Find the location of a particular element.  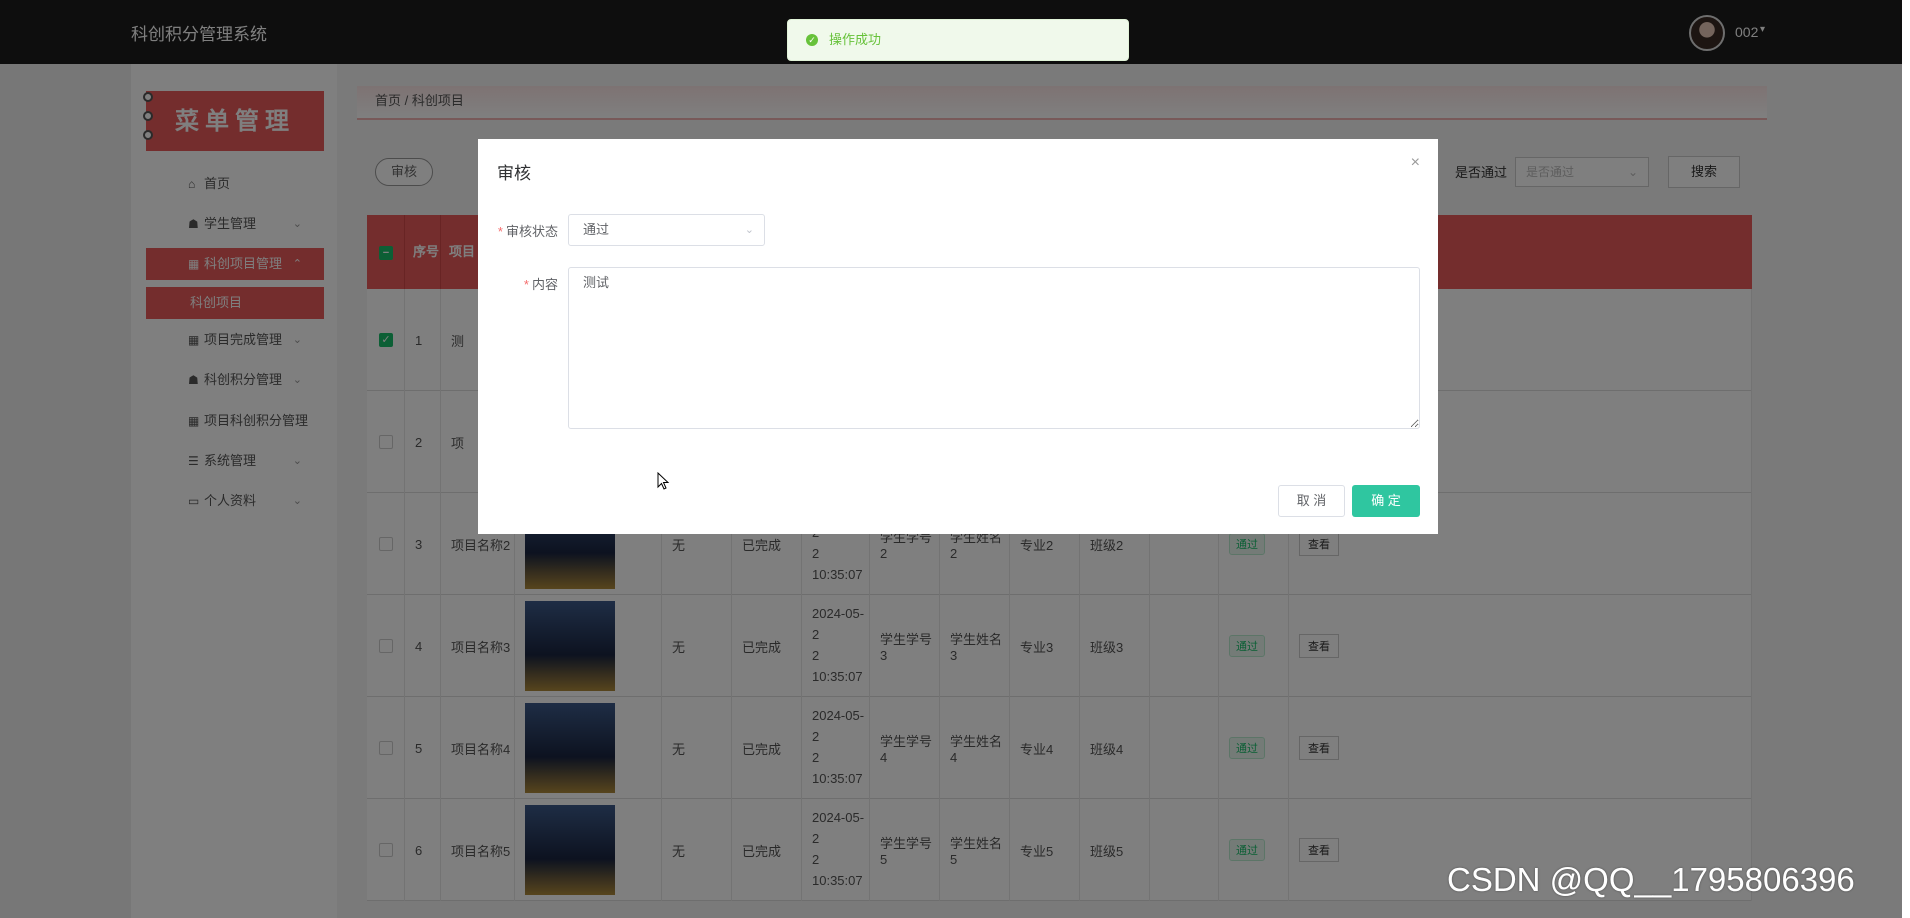

status-select: 通过 ⌄ is located at coordinates (666, 230).